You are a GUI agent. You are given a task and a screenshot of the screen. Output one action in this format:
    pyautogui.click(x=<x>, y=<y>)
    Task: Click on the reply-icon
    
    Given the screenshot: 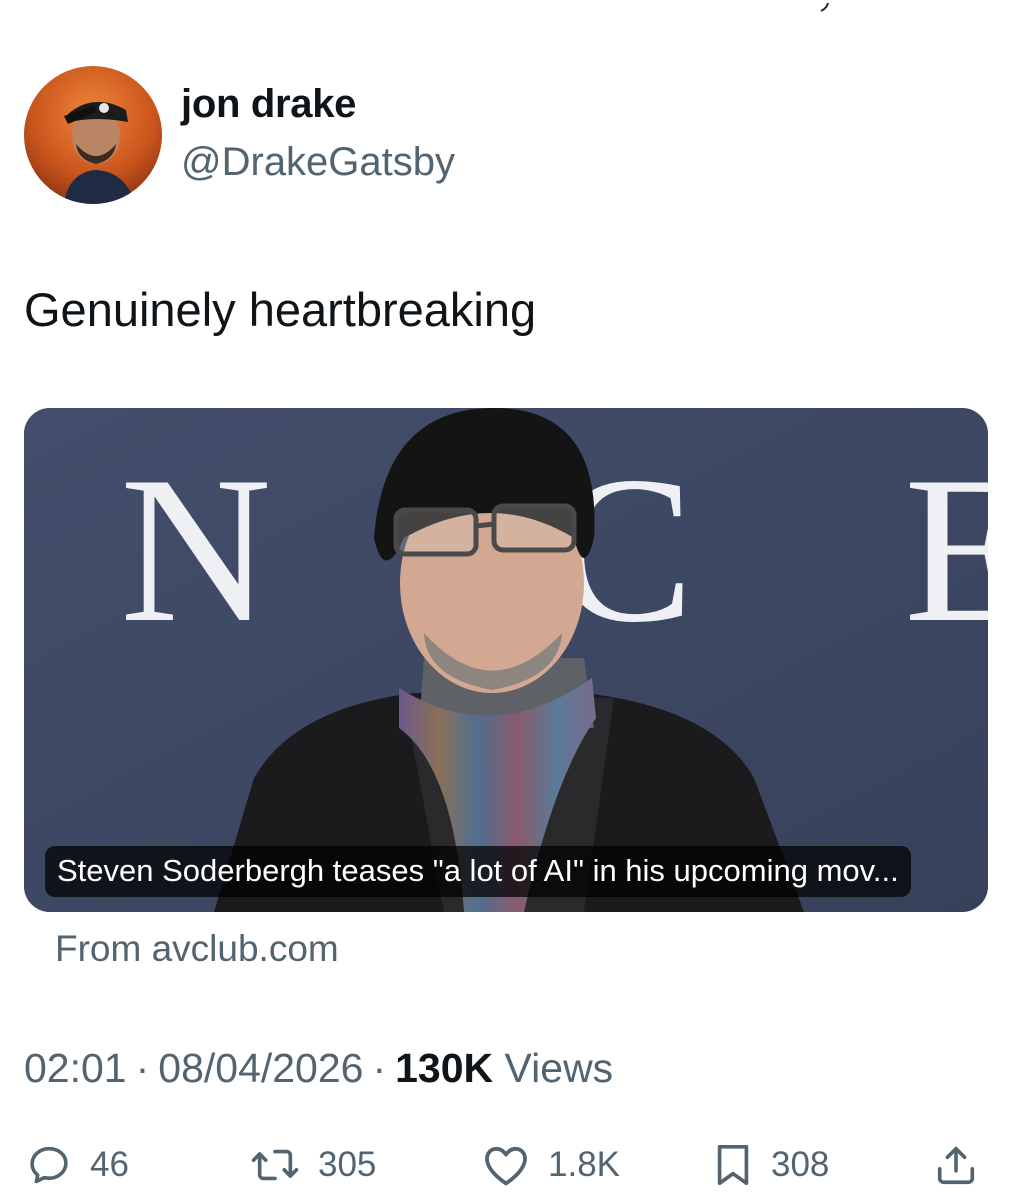 What is the action you would take?
    pyautogui.click(x=49, y=1165)
    